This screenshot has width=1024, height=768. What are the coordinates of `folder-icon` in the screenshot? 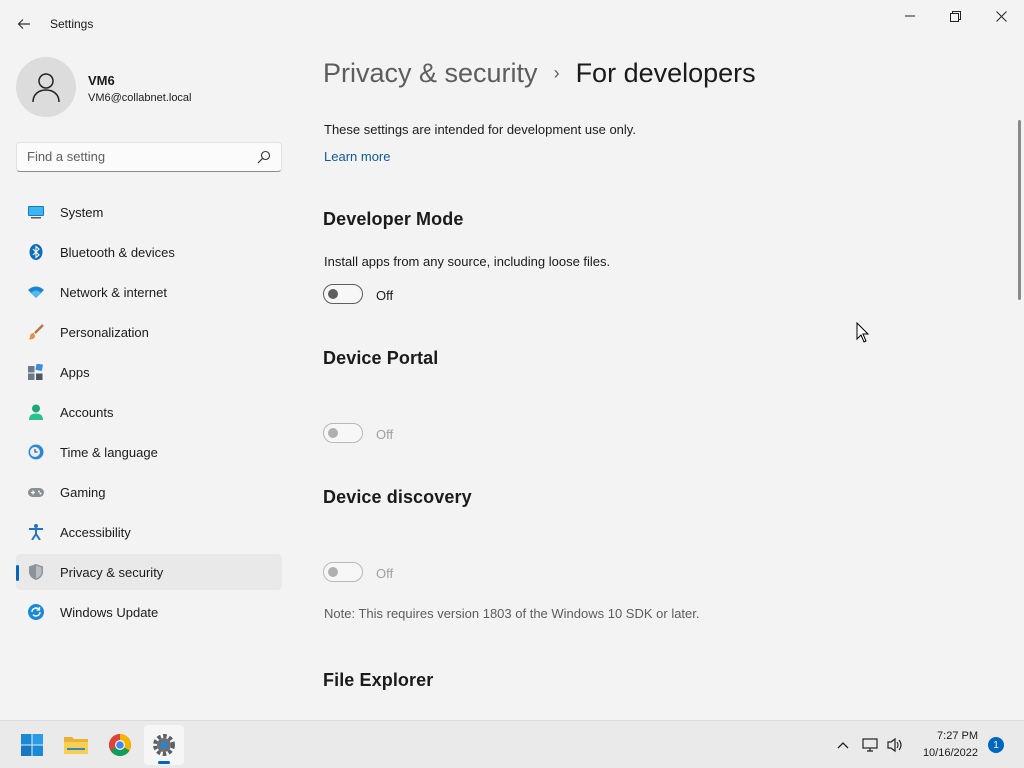 It's located at (76, 745).